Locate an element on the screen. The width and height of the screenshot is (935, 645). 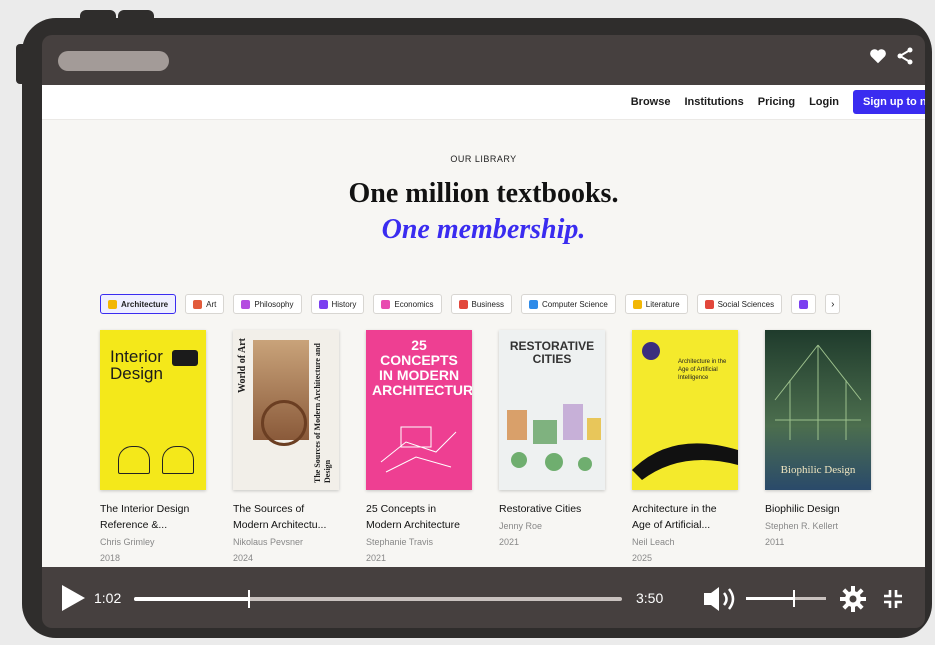
book-cover: RESTORATIVE CITIES is located at coordinates (552, 410).